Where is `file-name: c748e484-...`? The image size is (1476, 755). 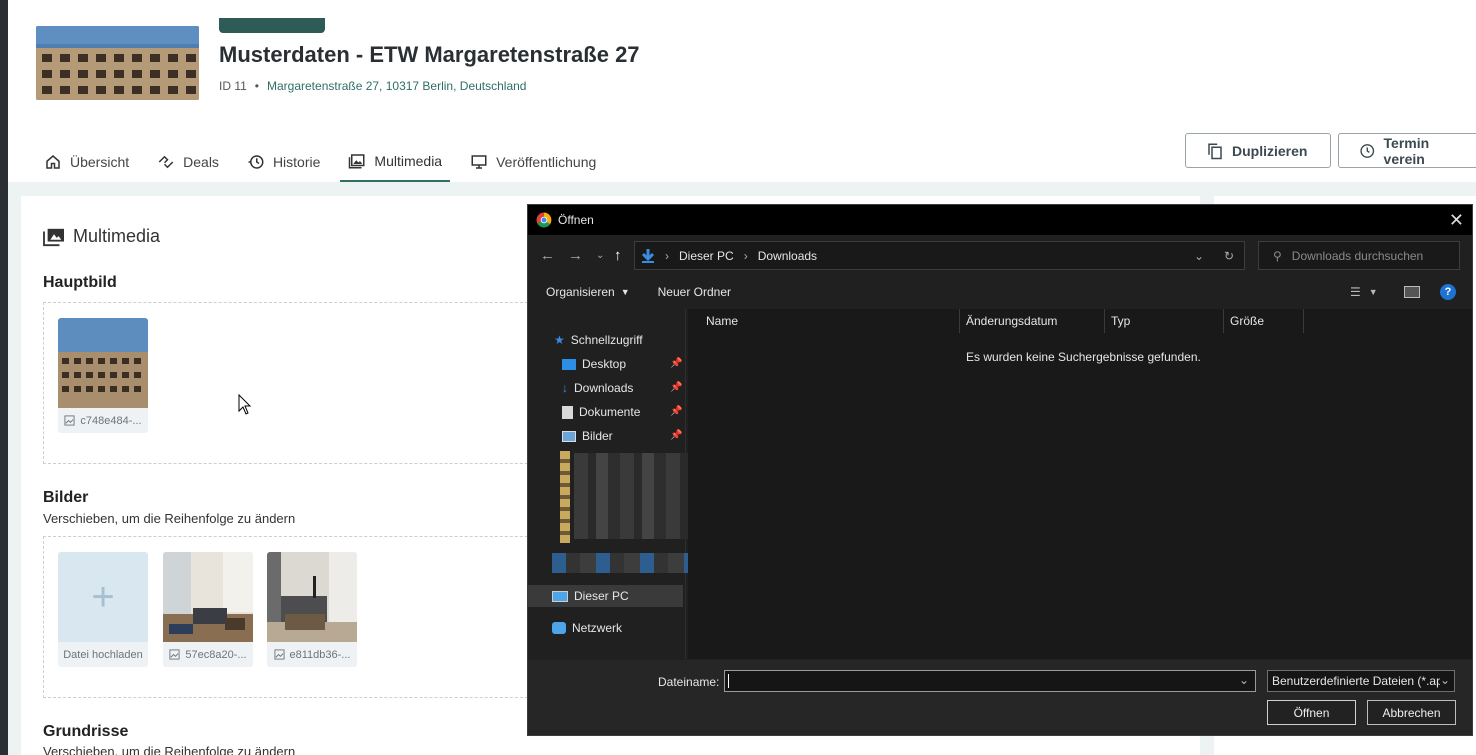
file-name: c748e484-... is located at coordinates (111, 420).